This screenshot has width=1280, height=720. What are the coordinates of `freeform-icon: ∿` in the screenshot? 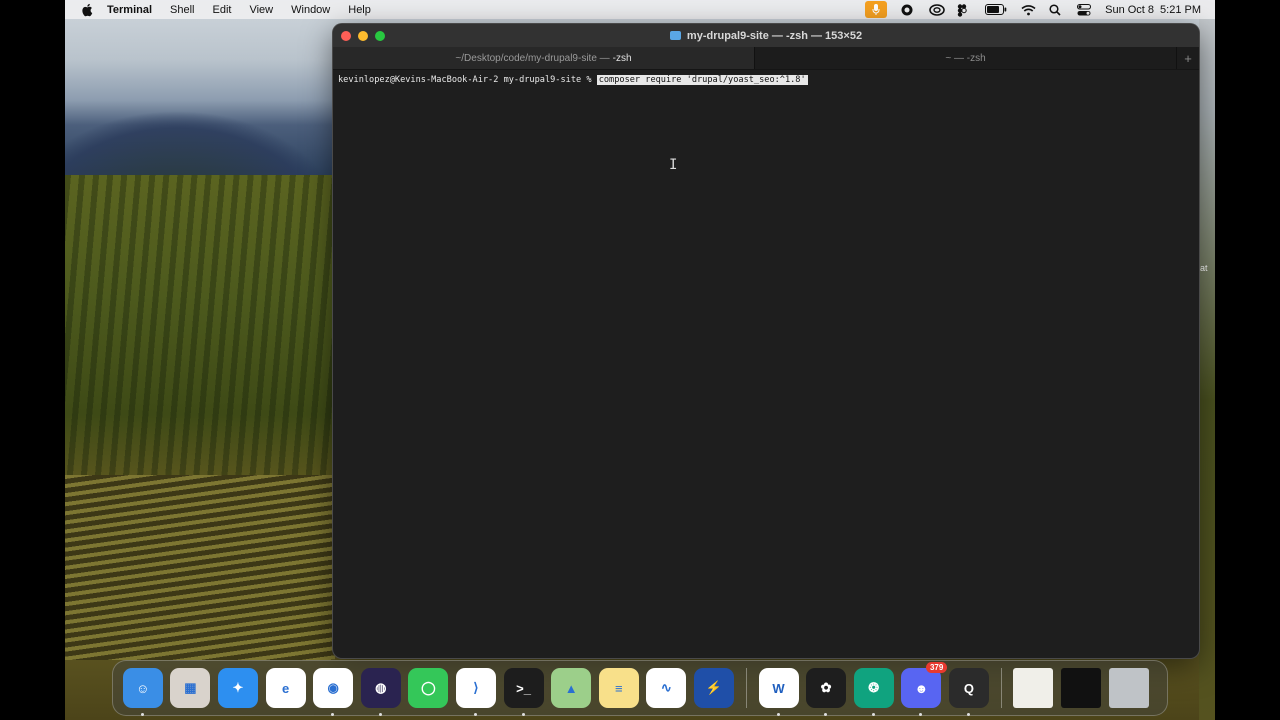 It's located at (666, 687).